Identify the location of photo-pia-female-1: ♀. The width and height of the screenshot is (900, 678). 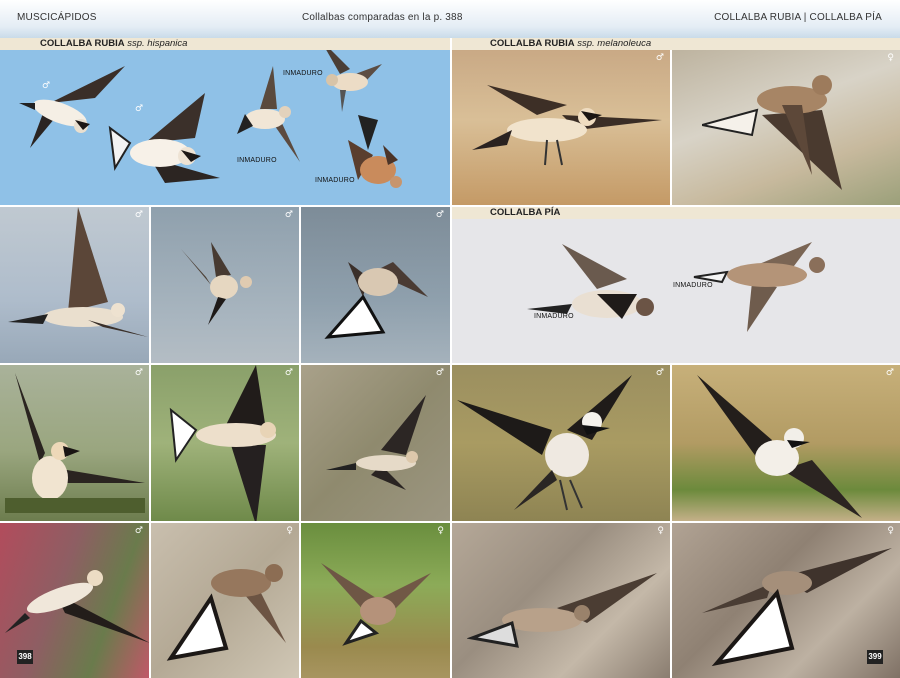
(561, 600).